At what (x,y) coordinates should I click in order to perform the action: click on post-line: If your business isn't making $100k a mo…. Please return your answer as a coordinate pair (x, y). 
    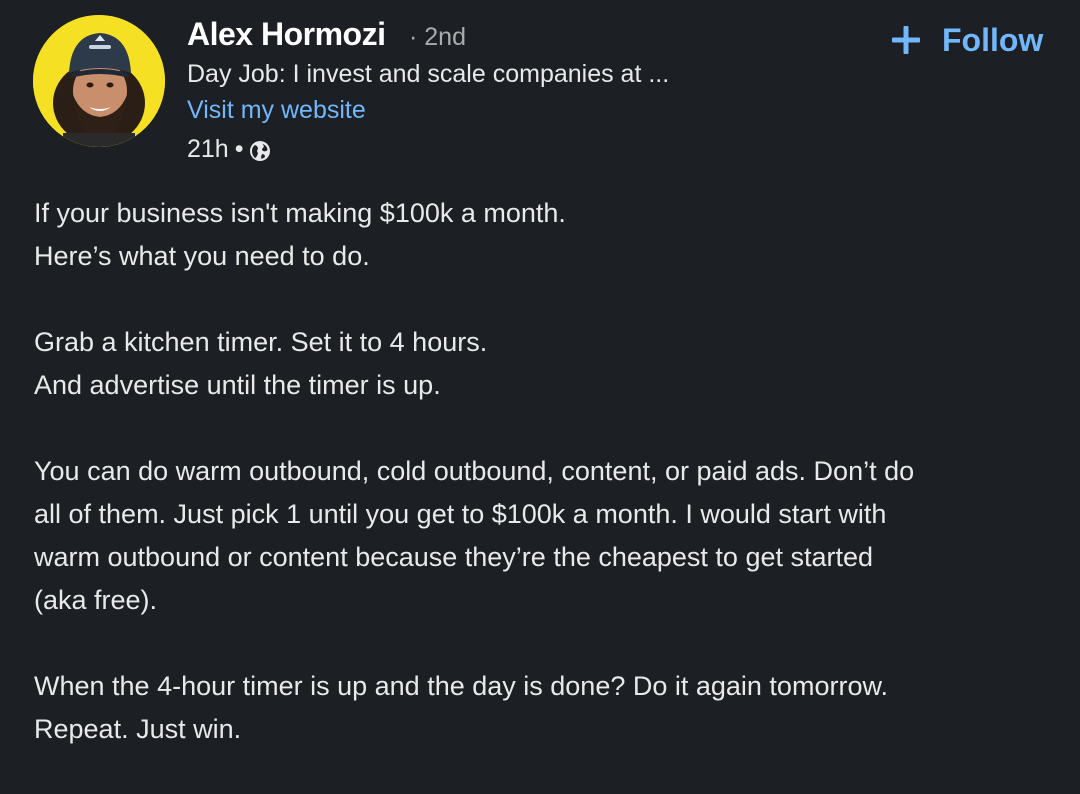
    Looking at the image, I should click on (300, 213).